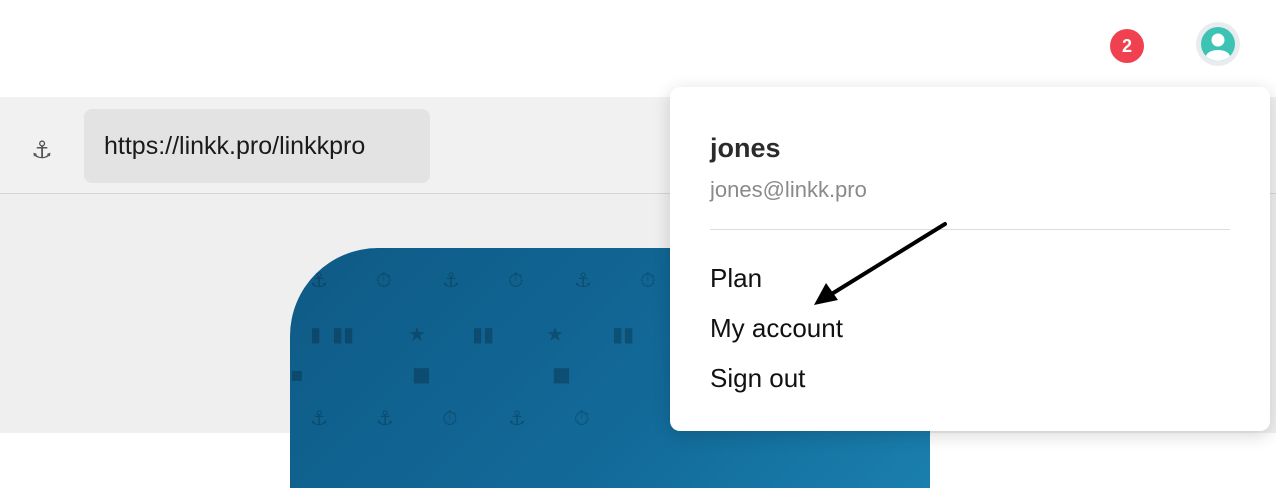 The width and height of the screenshot is (1276, 488). I want to click on dropdown-user-email: jones@linkk.pro, so click(788, 189).